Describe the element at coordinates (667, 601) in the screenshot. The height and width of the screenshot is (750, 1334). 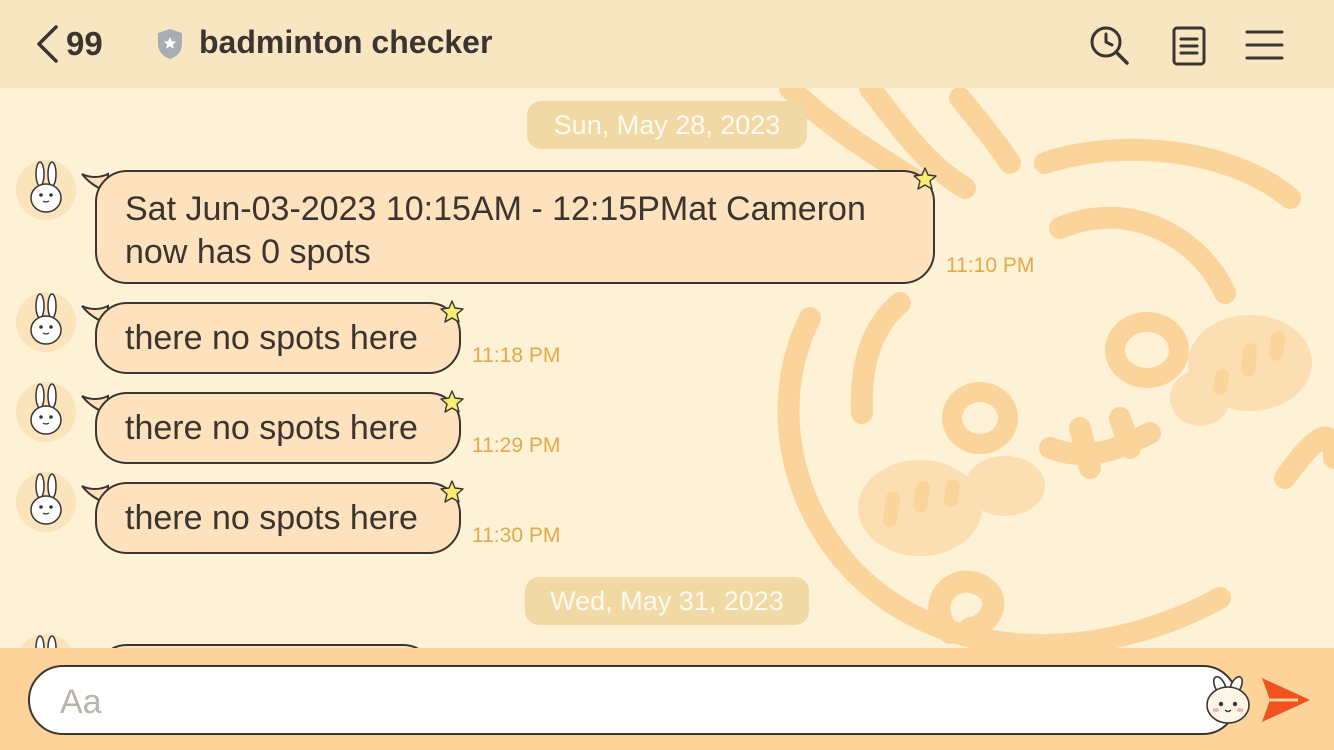
I see `date-separator: Wed, May 31, 2023` at that location.